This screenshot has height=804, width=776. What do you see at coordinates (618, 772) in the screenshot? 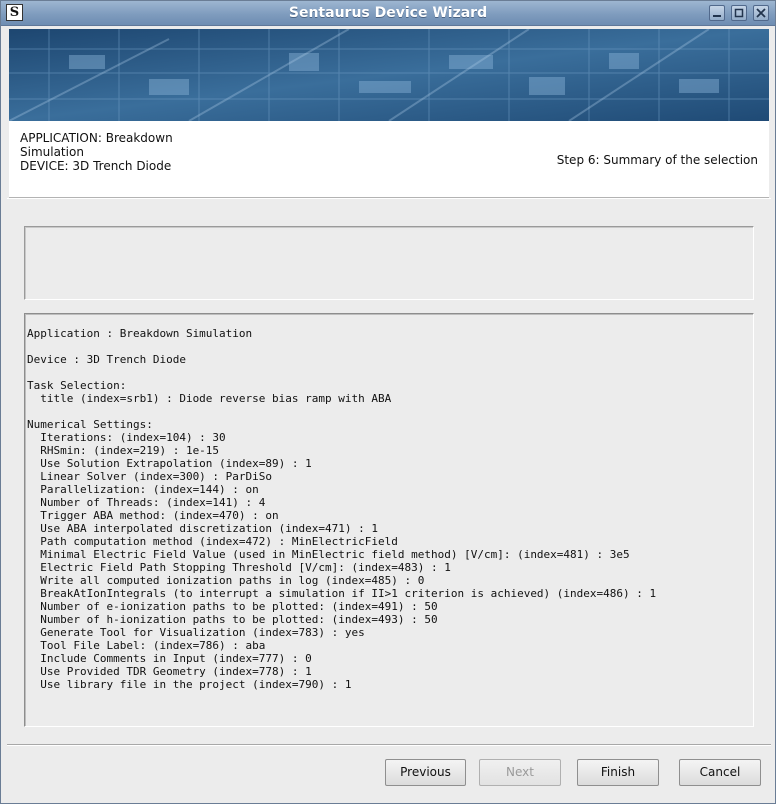
I see `finish-button: Finish` at bounding box center [618, 772].